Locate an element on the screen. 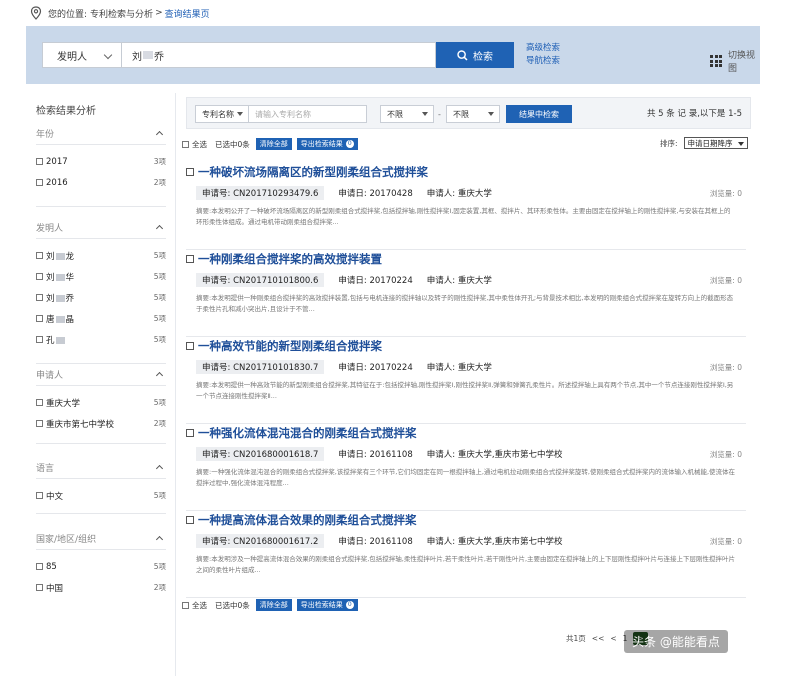  filter-item-count: 2项 is located at coordinates (159, 182).